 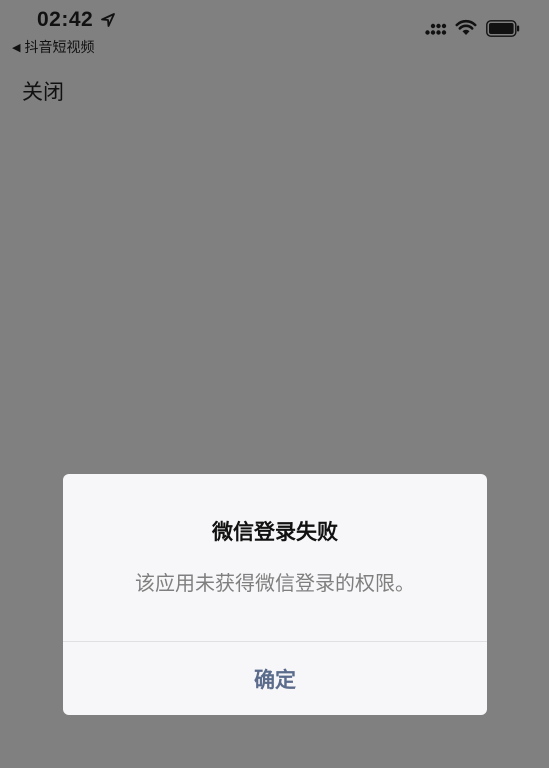 I want to click on status-time: 02:42, so click(x=65, y=19).